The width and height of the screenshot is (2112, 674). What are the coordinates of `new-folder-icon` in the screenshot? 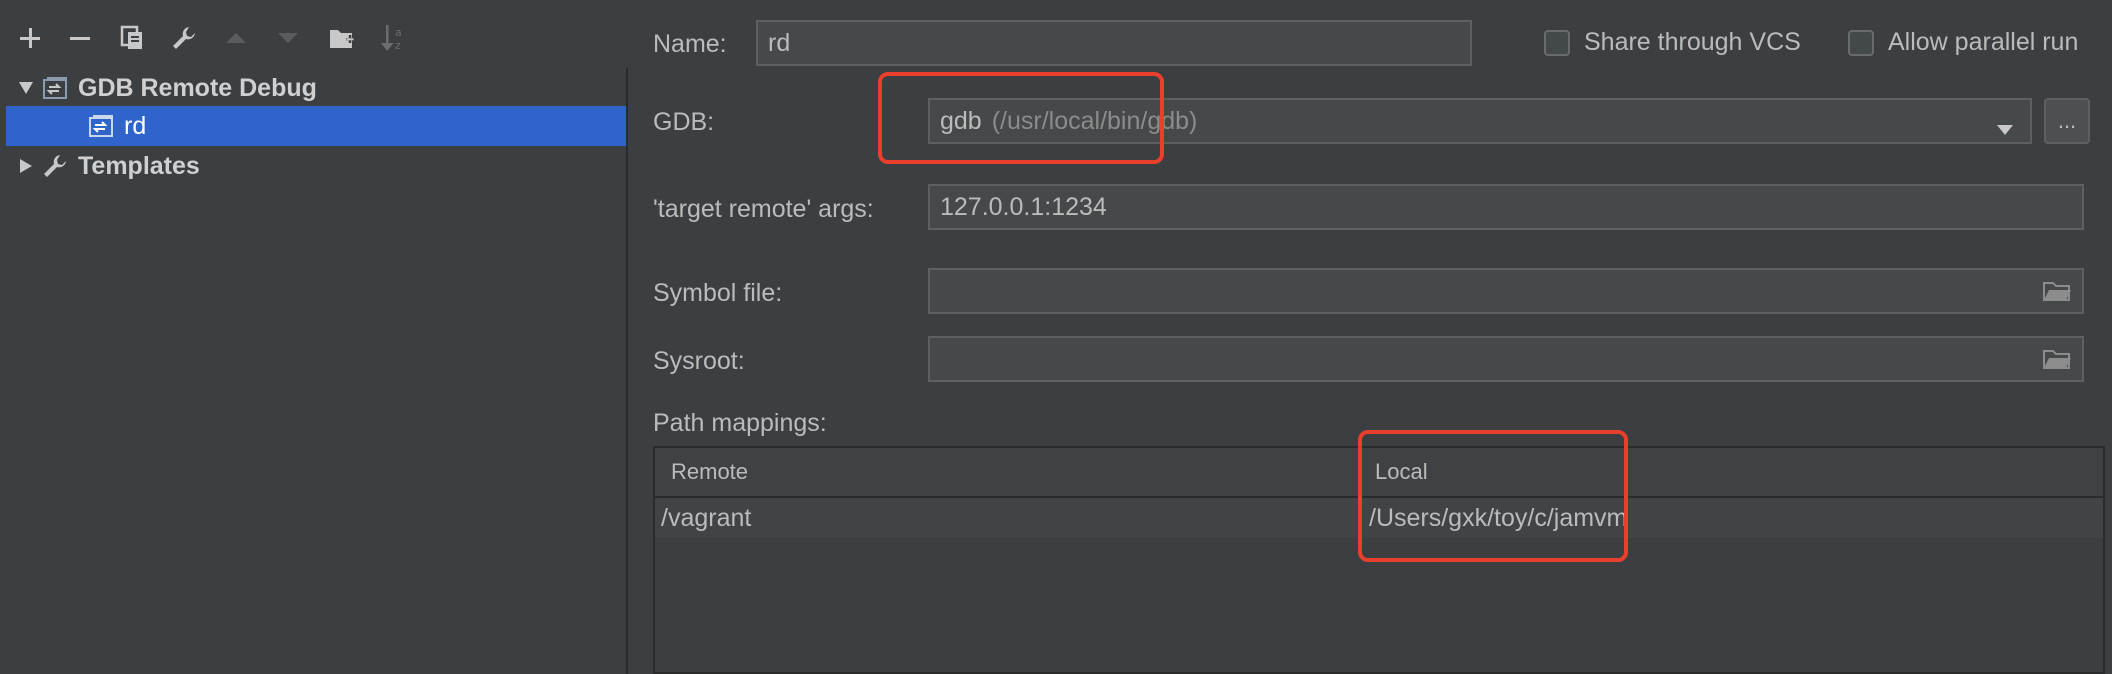 It's located at (342, 38).